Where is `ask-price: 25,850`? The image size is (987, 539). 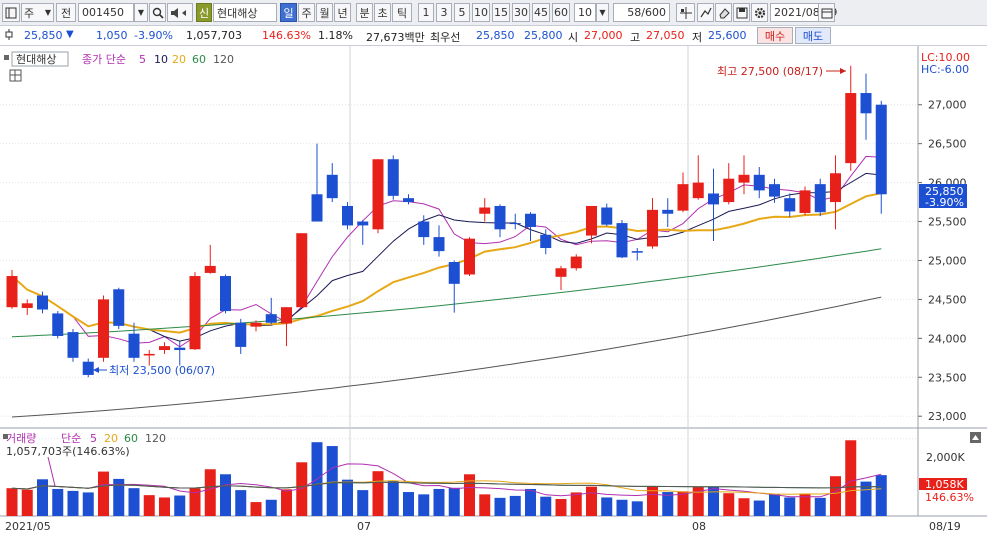
ask-price: 25,850 is located at coordinates (495, 35).